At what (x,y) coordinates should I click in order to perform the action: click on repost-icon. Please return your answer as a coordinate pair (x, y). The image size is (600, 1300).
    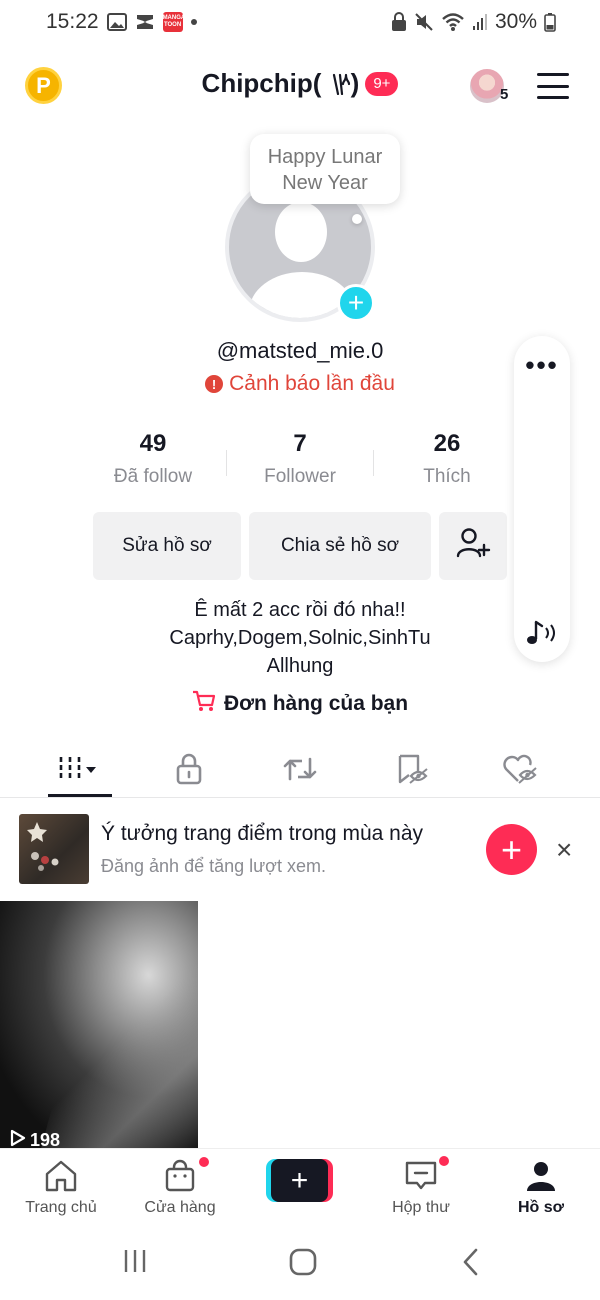
    Looking at the image, I should click on (300, 771).